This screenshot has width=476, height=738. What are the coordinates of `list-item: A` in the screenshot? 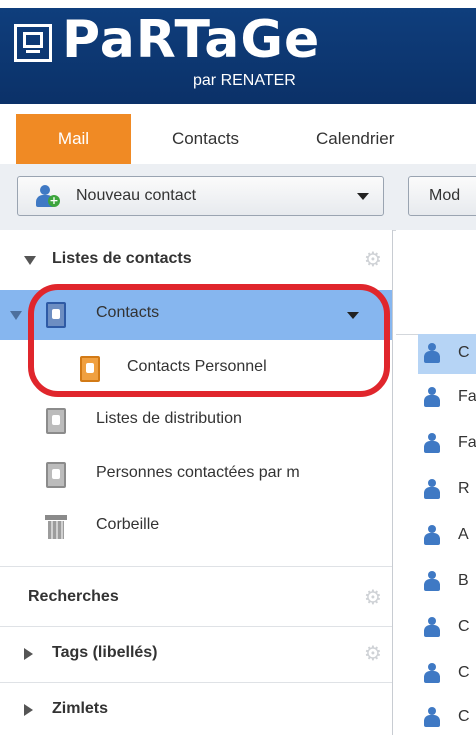 It's located at (447, 536).